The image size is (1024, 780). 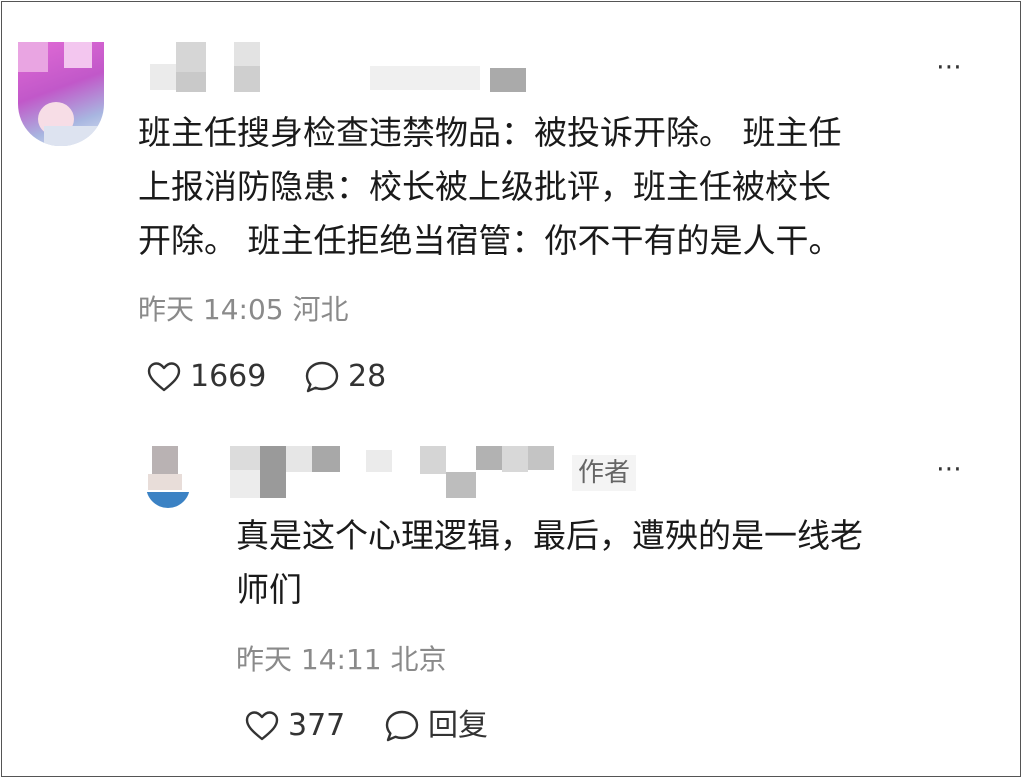 I want to click on reply-location: 北京, so click(x=418, y=659).